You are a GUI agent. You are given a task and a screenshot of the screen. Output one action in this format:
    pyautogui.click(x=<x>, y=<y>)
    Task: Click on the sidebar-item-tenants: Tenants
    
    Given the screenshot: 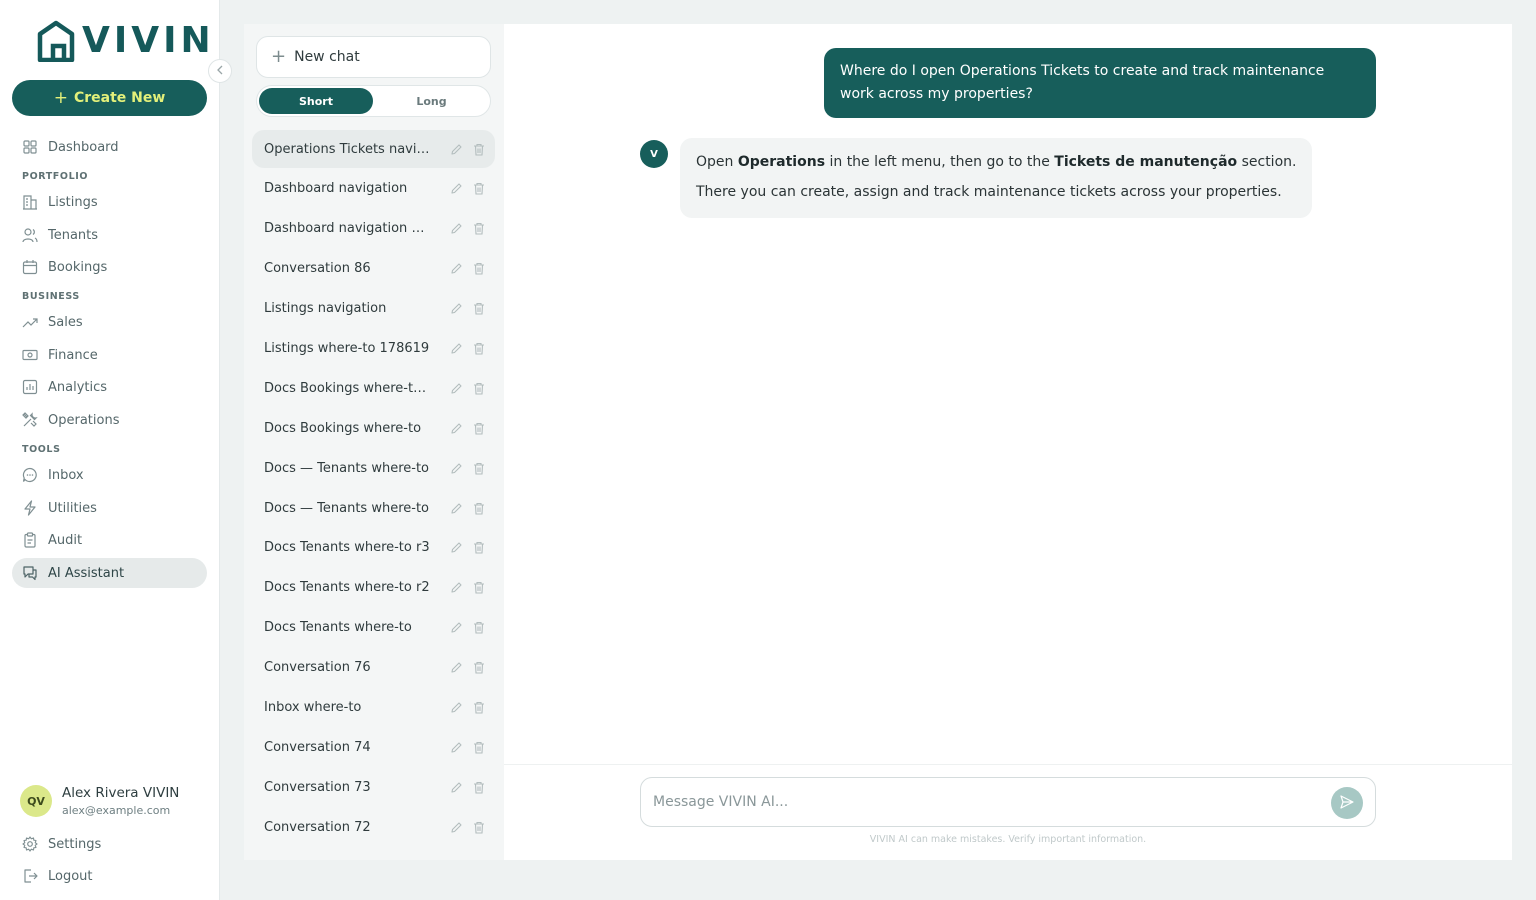 What is the action you would take?
    pyautogui.click(x=109, y=235)
    